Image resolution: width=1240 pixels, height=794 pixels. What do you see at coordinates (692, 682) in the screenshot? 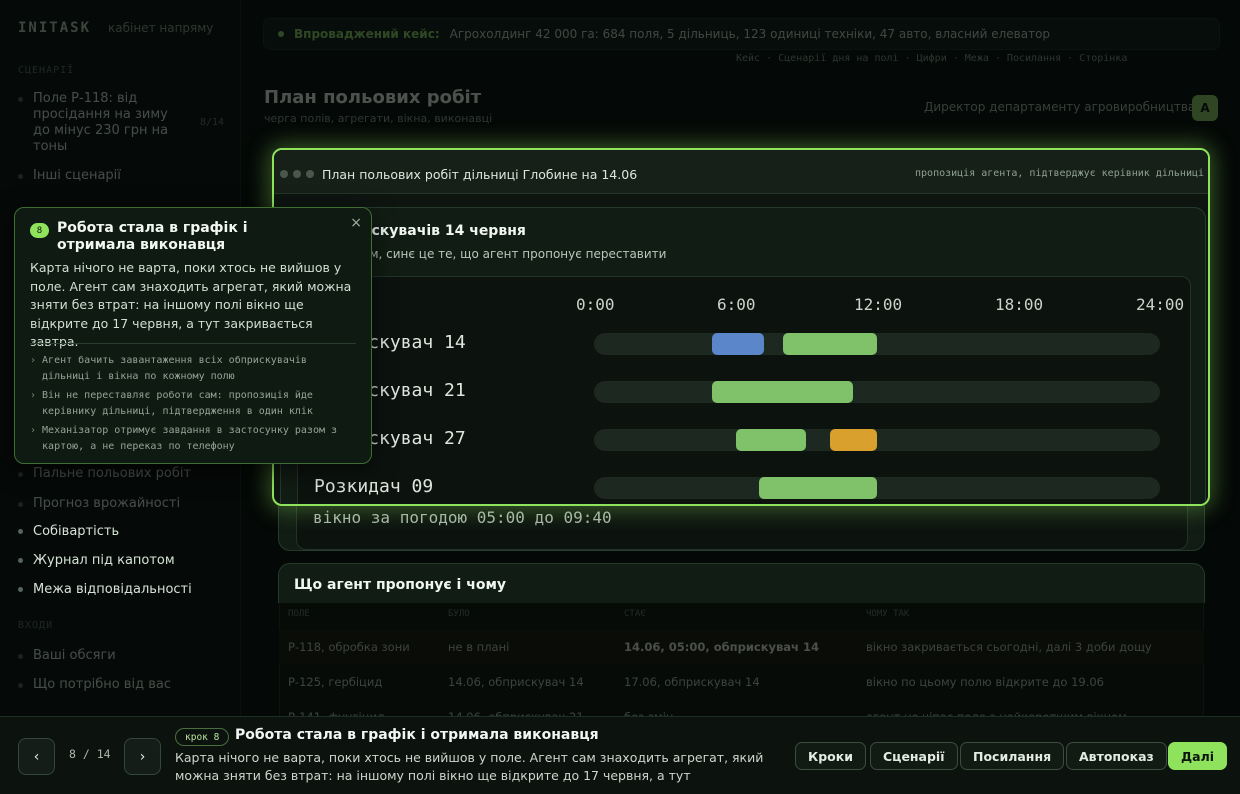
I see `table-cell: 17.06, обприскувач 14` at bounding box center [692, 682].